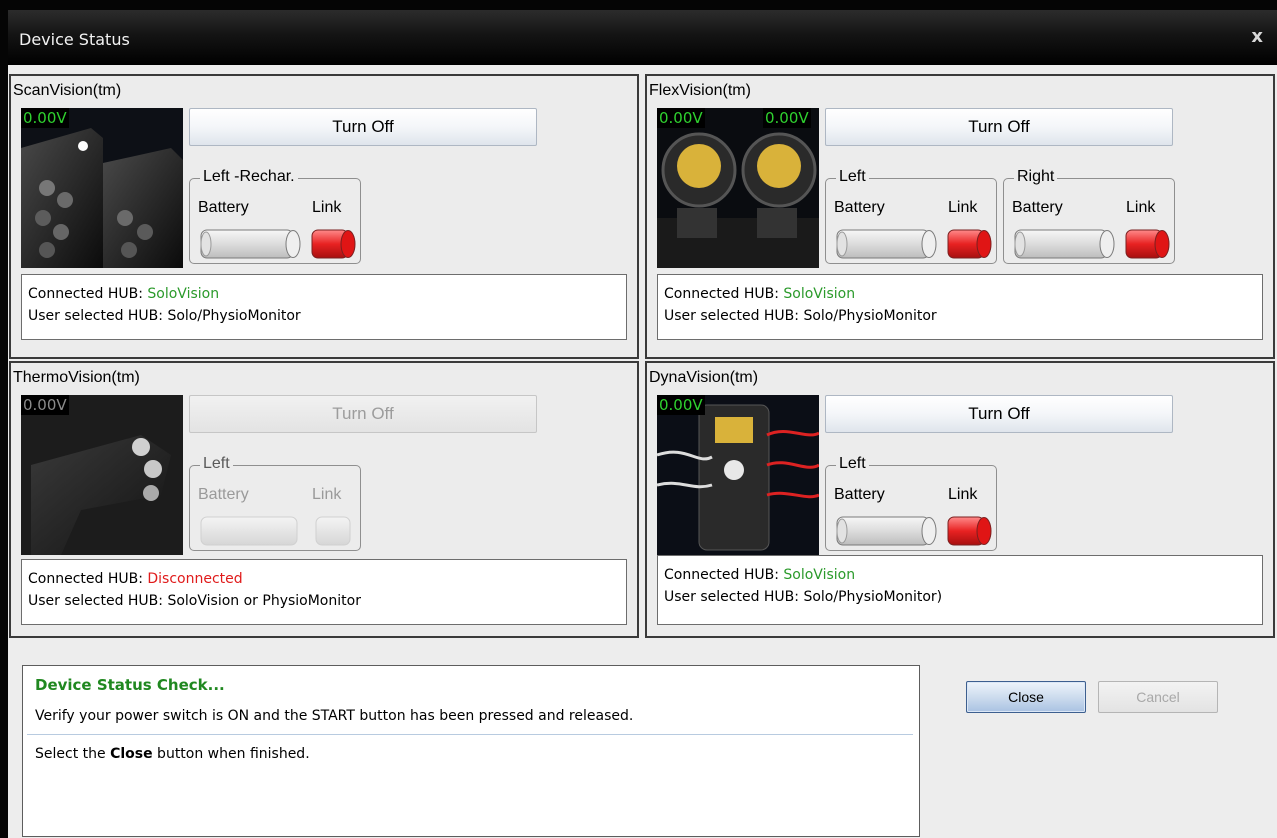  Describe the element at coordinates (102, 188) in the screenshot. I see `scanvision-device-image: 0.00V` at that location.